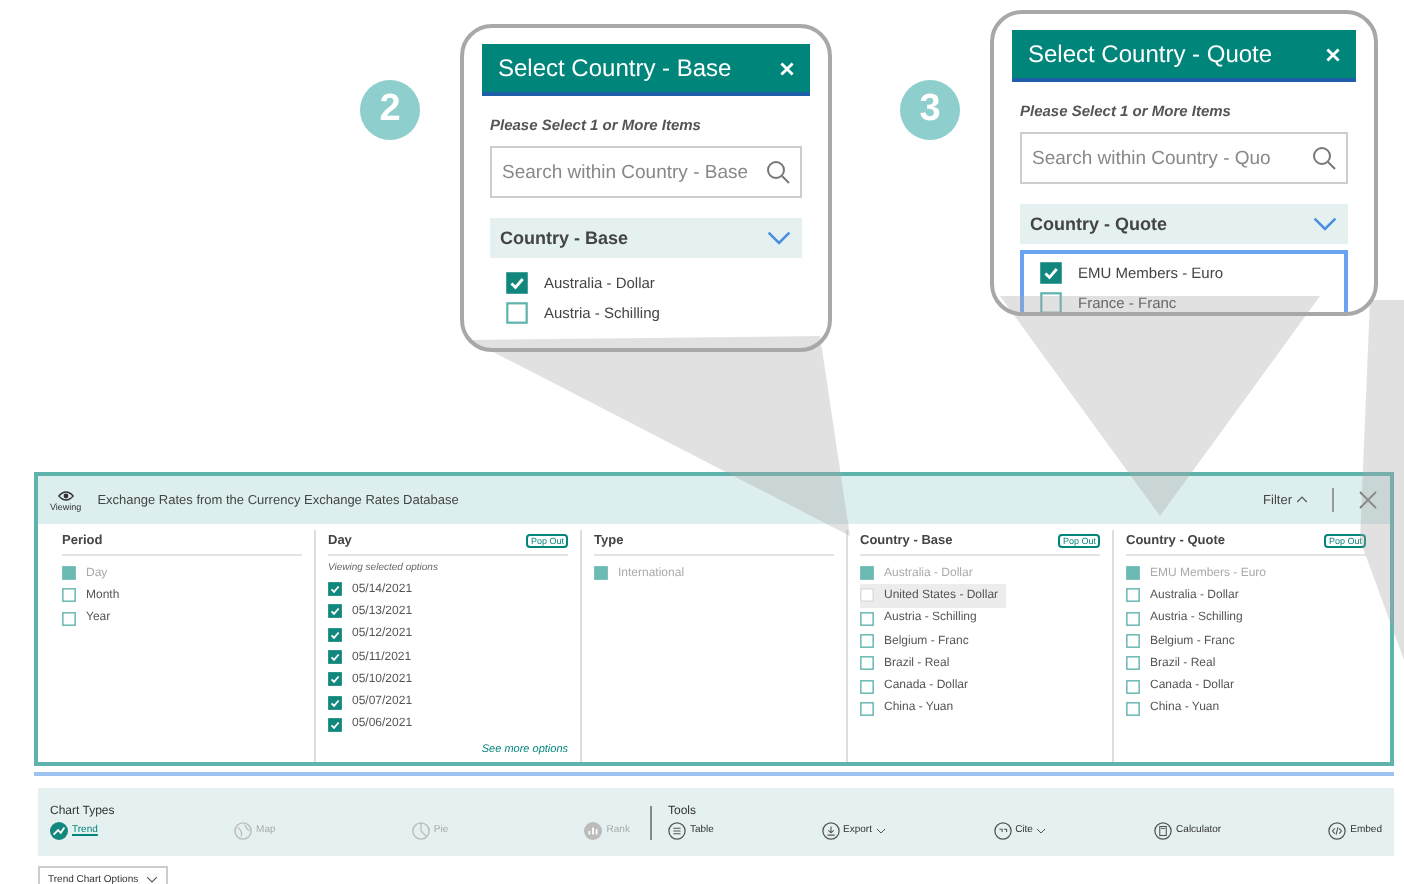 Image resolution: width=1404 pixels, height=884 pixels. What do you see at coordinates (1184, 158) in the screenshot?
I see `search-field: Search within Country - Quo` at bounding box center [1184, 158].